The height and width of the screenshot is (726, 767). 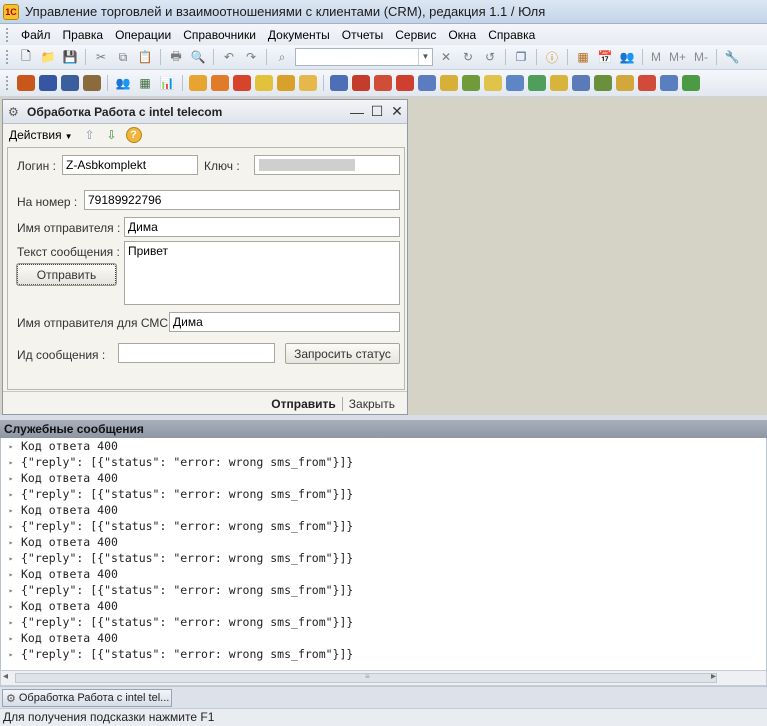 I want to click on cut-icon: ✂, so click(x=101, y=57).